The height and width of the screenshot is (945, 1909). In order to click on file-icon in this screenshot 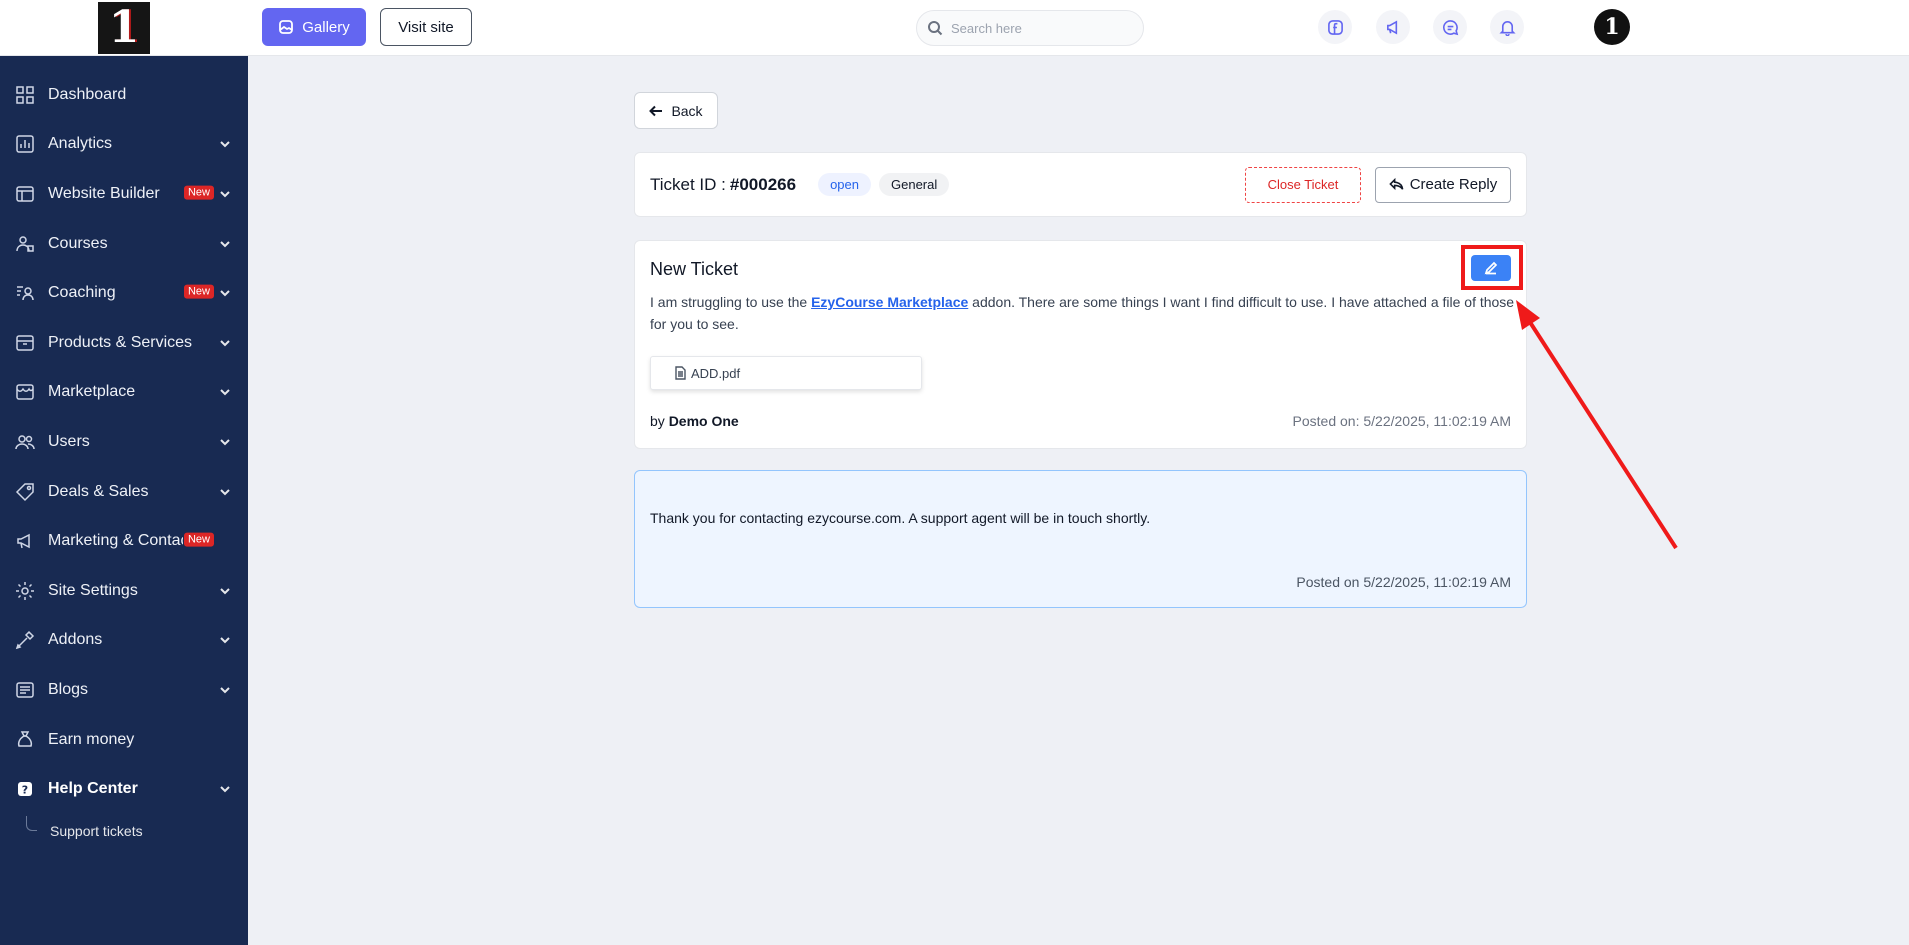, I will do `click(680, 373)`.